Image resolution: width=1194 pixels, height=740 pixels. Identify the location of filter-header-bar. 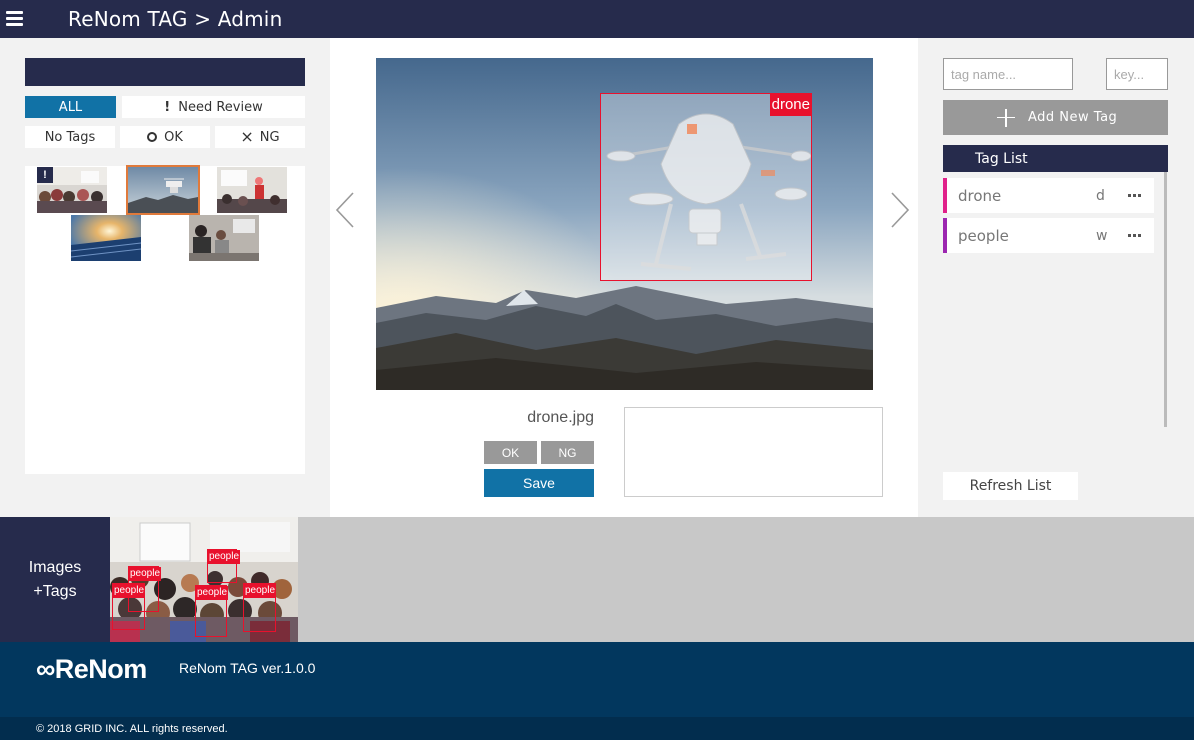
(165, 72).